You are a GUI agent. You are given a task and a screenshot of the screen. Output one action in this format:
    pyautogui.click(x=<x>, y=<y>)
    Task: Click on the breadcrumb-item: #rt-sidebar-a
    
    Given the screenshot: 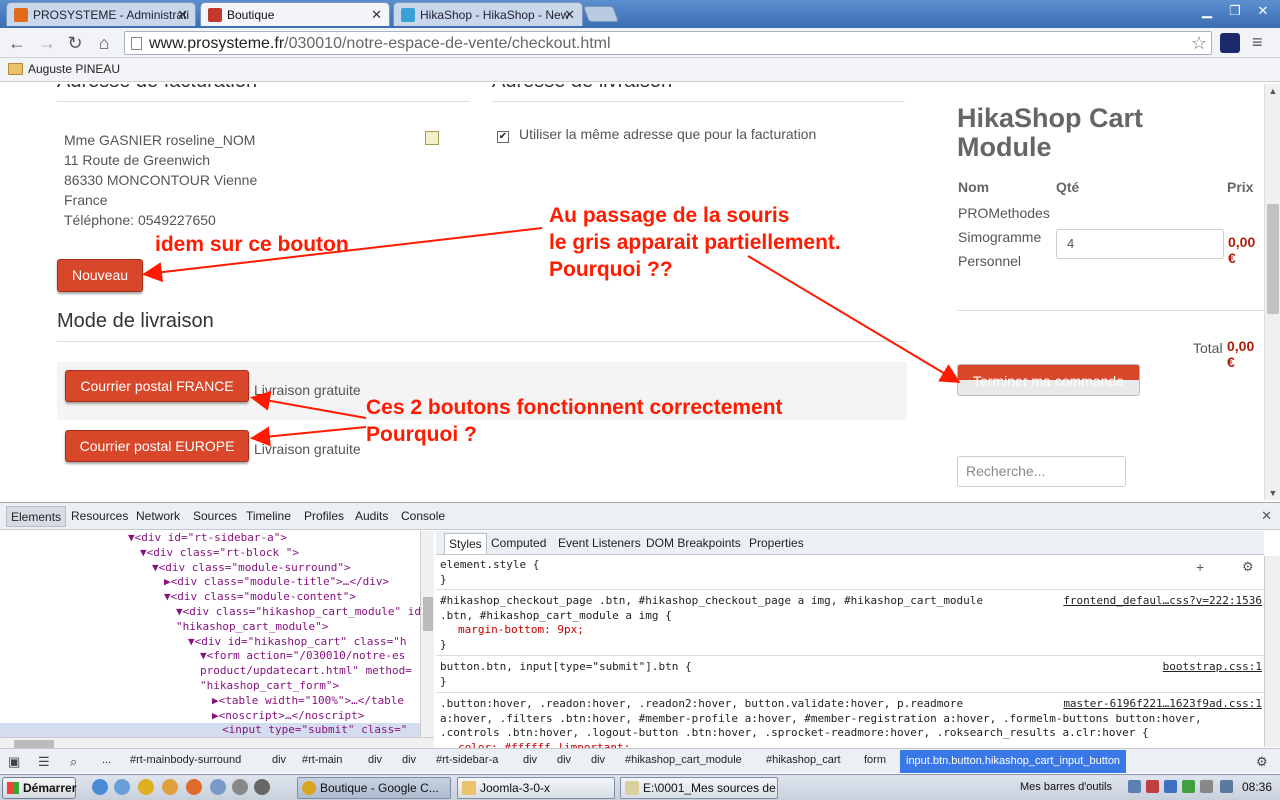 What is the action you would take?
    pyautogui.click(x=467, y=760)
    